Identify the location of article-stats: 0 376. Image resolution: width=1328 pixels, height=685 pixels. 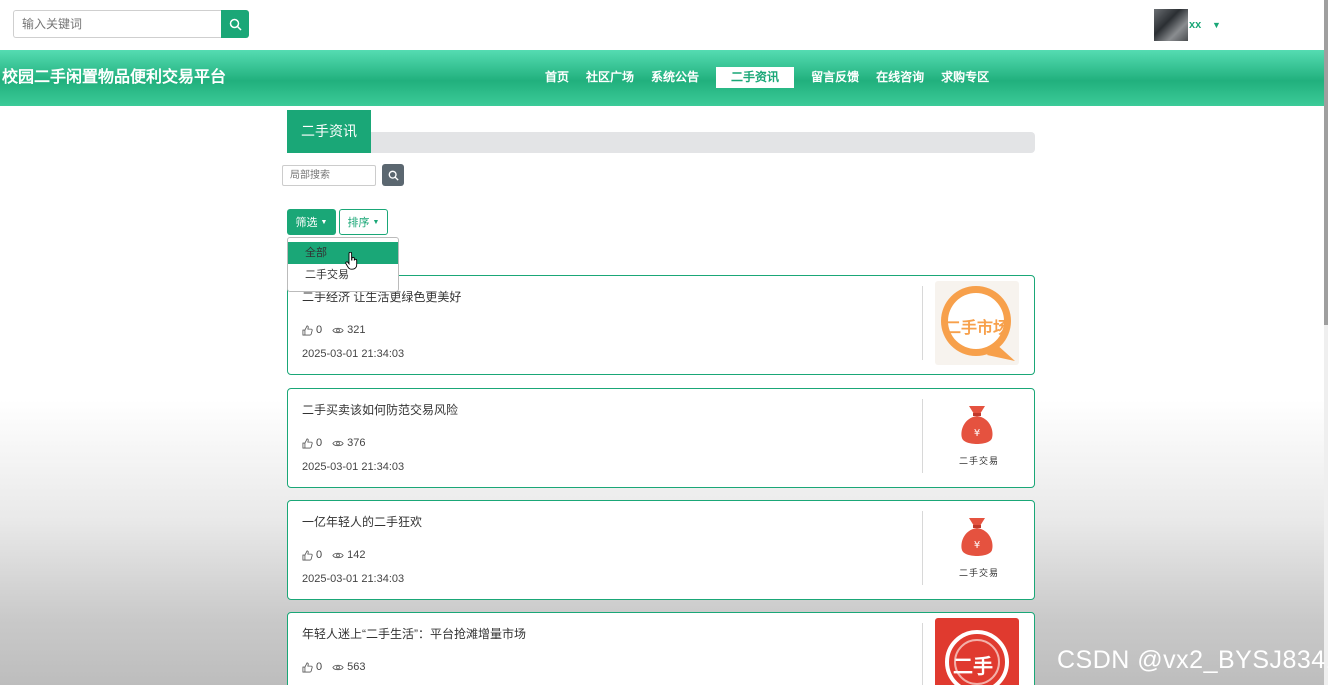
(333, 443).